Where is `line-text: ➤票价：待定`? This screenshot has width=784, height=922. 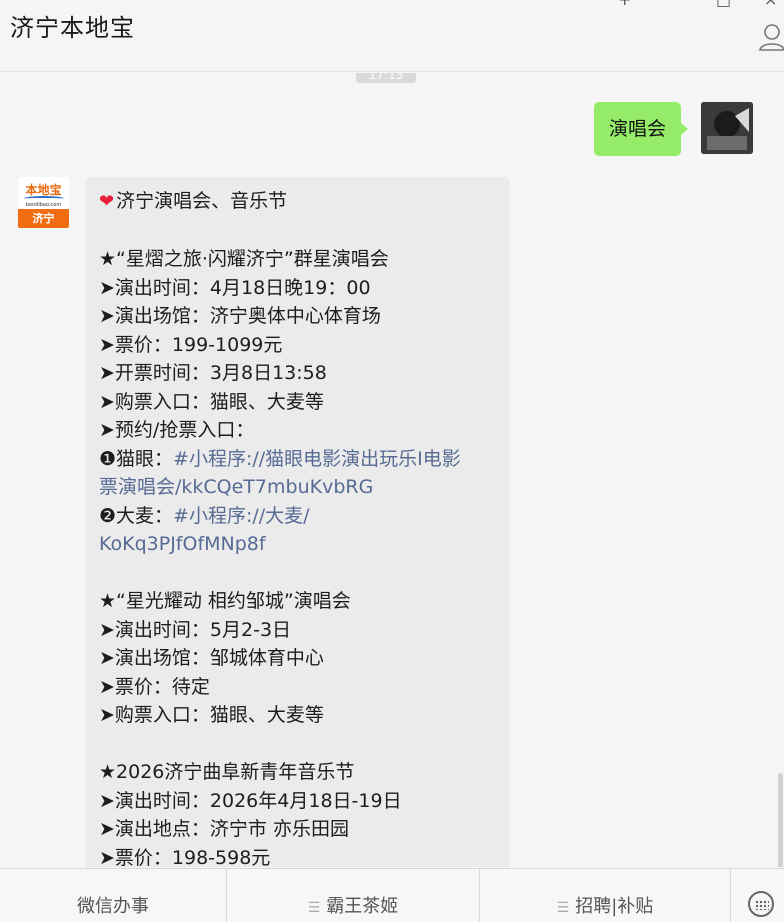 line-text: ➤票价：待定 is located at coordinates (154, 686).